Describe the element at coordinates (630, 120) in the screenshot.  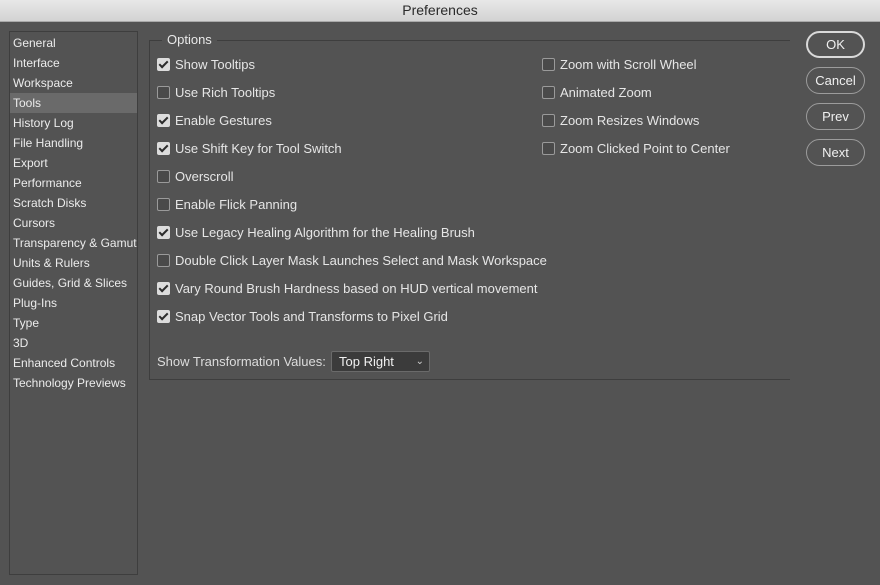
I see `checkbox-label: Zoom Resizes Windows` at that location.